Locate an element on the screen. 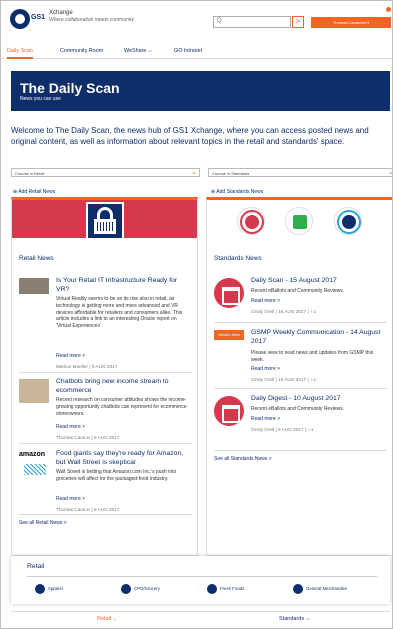 Image resolution: width=393 pixels, height=629 pixels. retail-filter-select: Choose in Retail ⌄ is located at coordinates (105, 172).